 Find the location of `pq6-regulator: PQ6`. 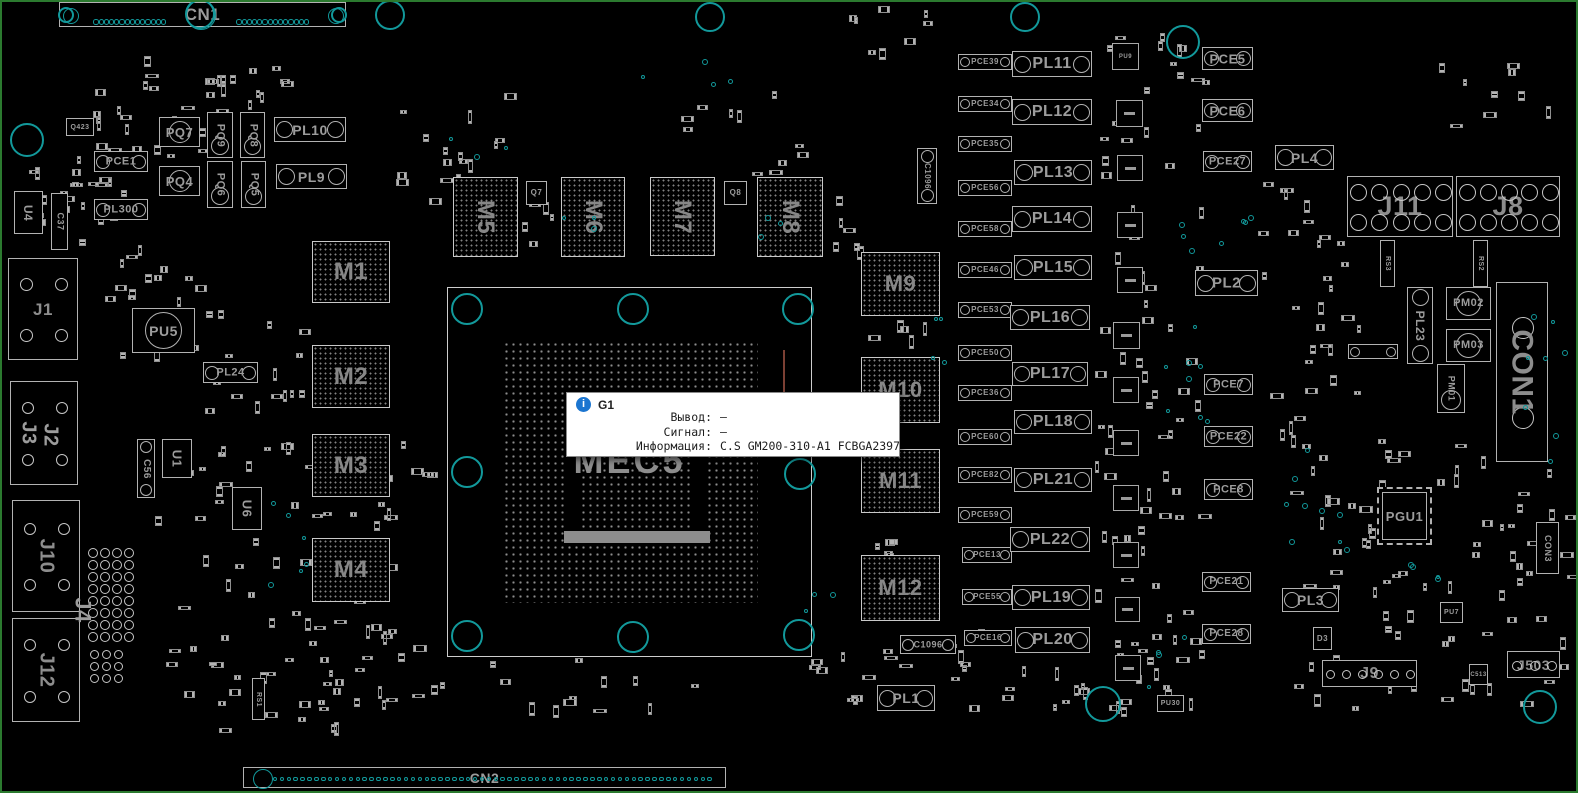

pq6-regulator: PQ6 is located at coordinates (220, 184).